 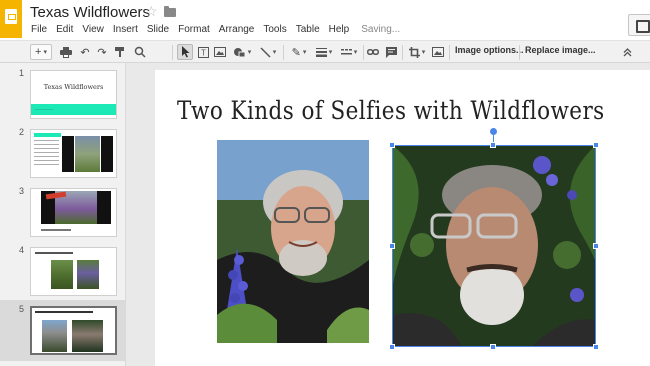 I want to click on resize-handle-top-right, so click(x=596, y=145).